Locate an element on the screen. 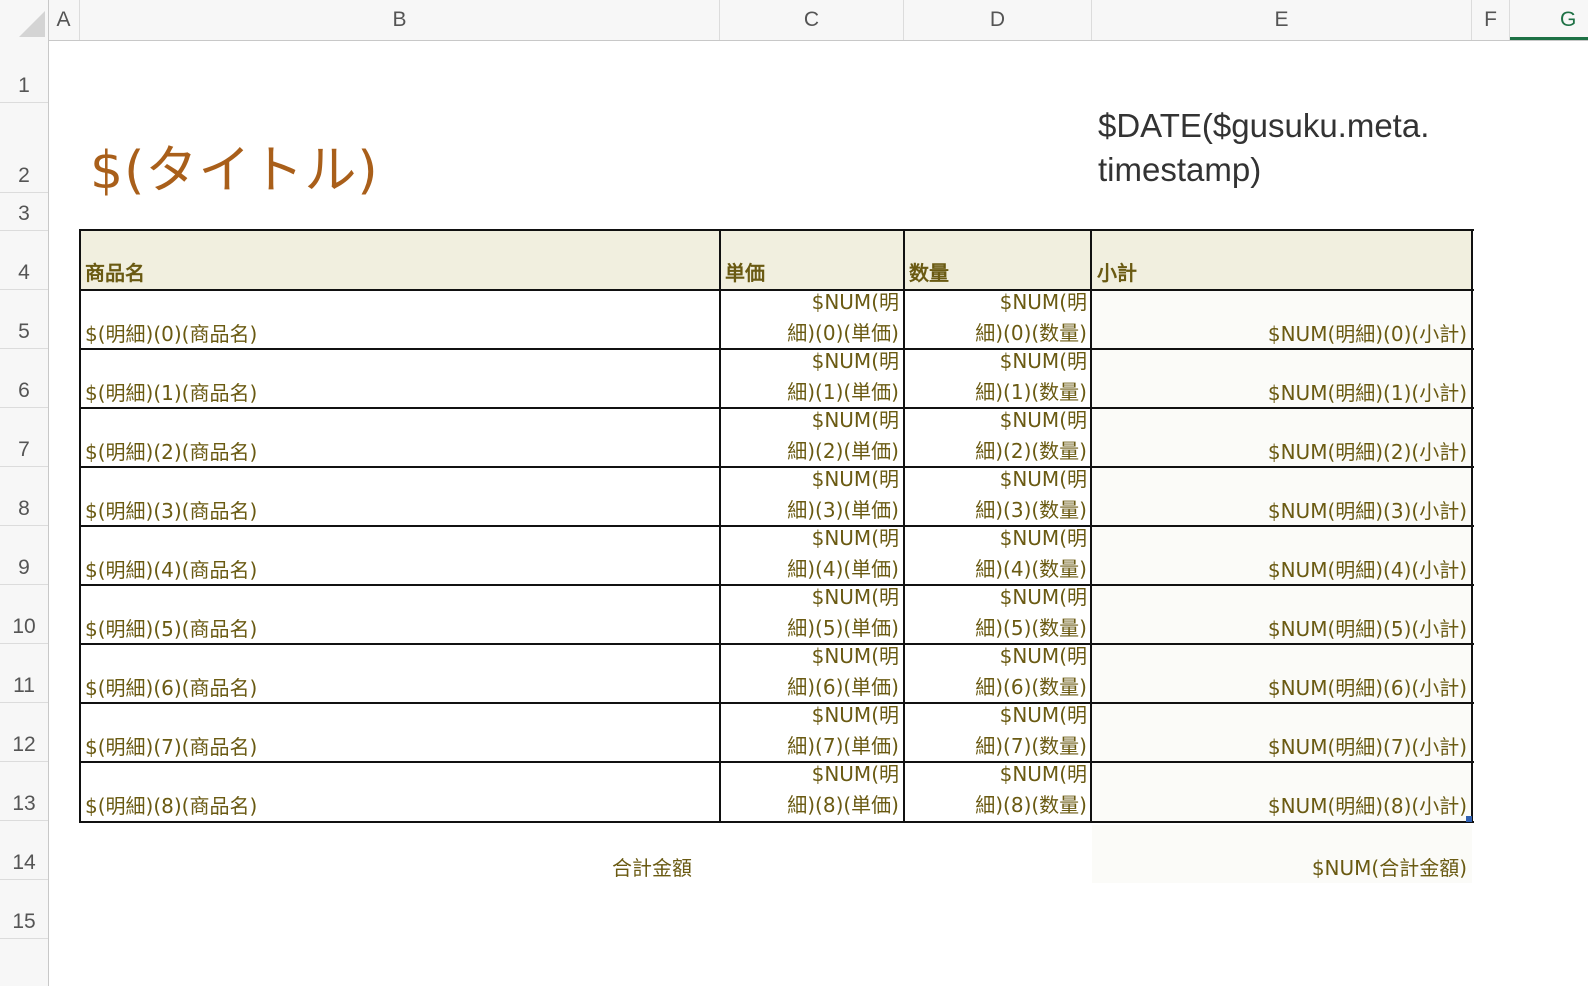 Image resolution: width=1588 pixels, height=986 pixels. header-cell-product-name: 商品名 is located at coordinates (400, 260).